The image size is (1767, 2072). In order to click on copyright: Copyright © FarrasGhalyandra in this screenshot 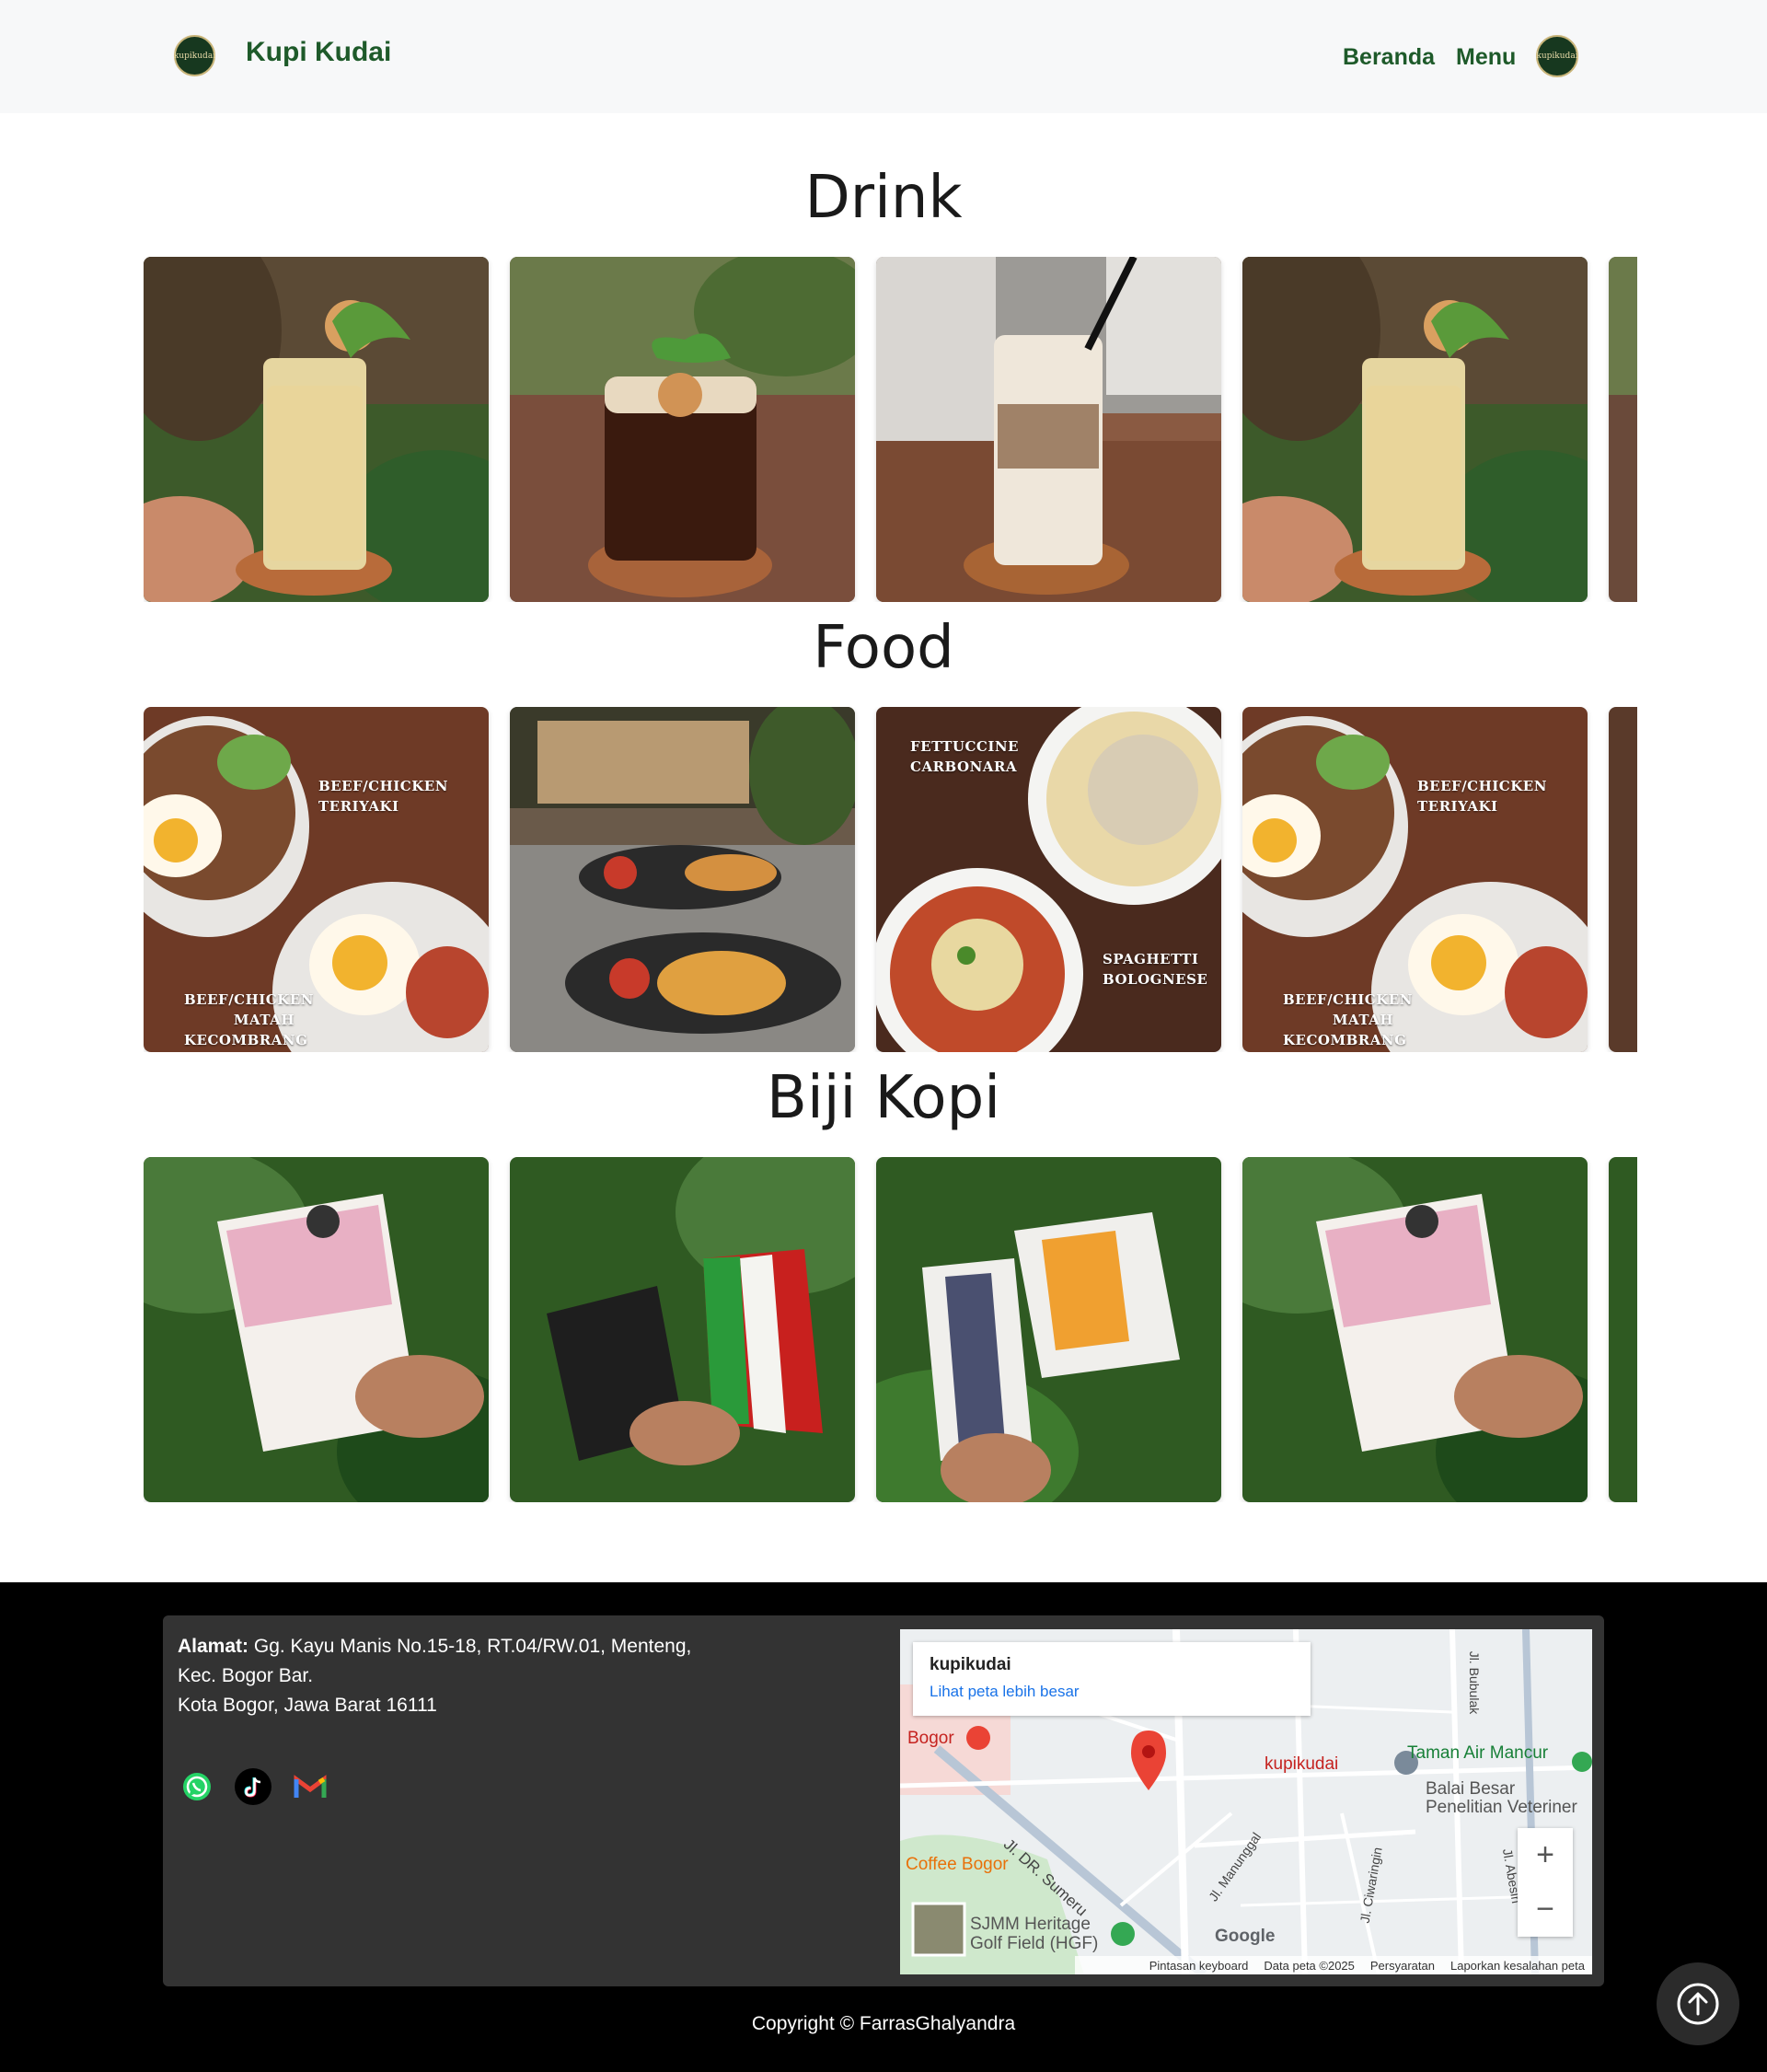, I will do `click(883, 2023)`.